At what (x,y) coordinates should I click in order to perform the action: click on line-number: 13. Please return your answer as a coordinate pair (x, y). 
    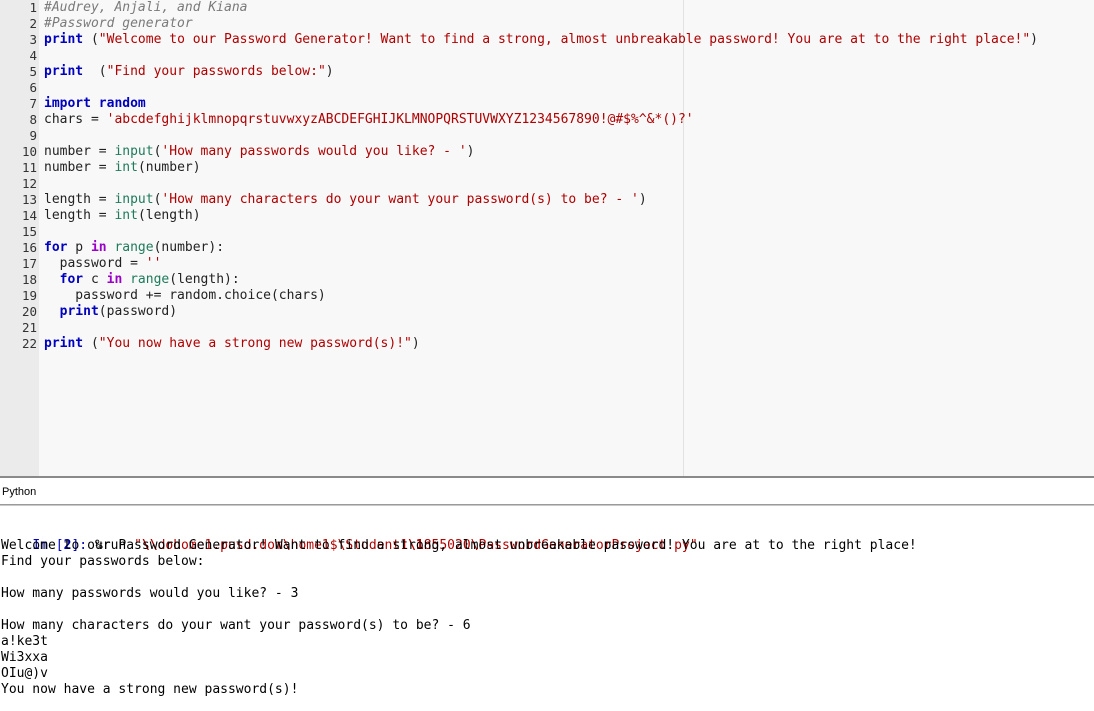
    Looking at the image, I should click on (29, 199).